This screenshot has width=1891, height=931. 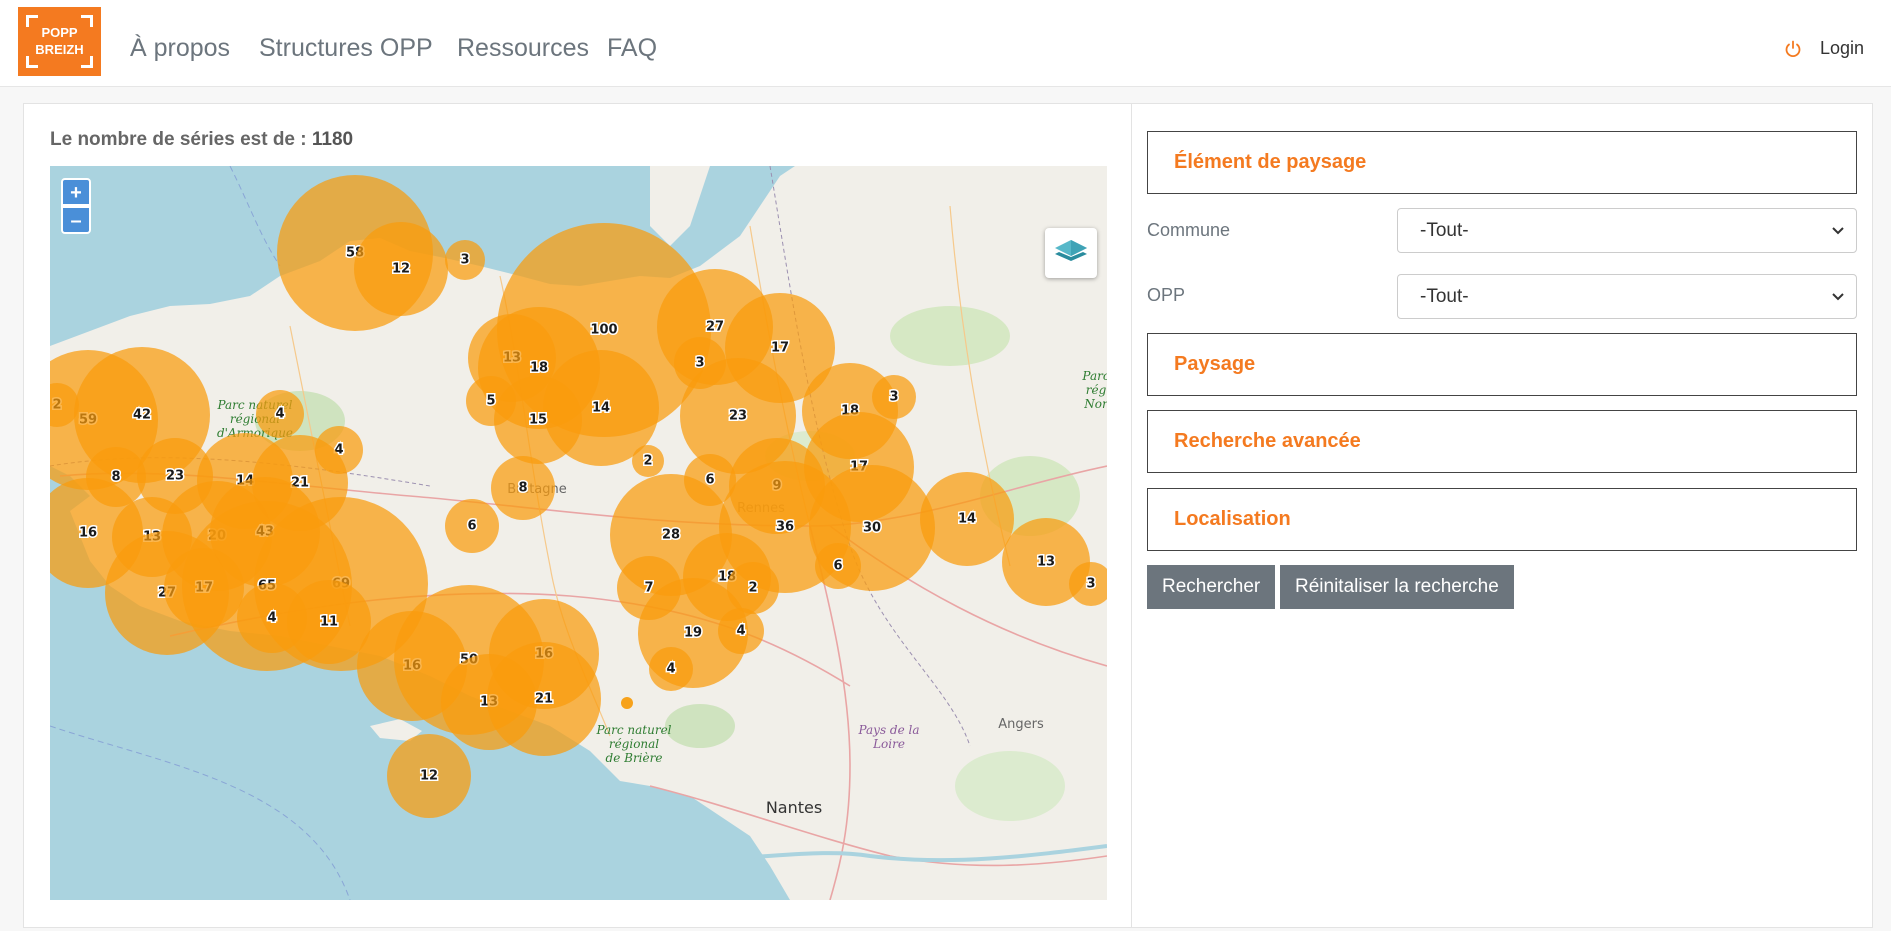 I want to click on nav-link-apropos: À propos, so click(x=180, y=48).